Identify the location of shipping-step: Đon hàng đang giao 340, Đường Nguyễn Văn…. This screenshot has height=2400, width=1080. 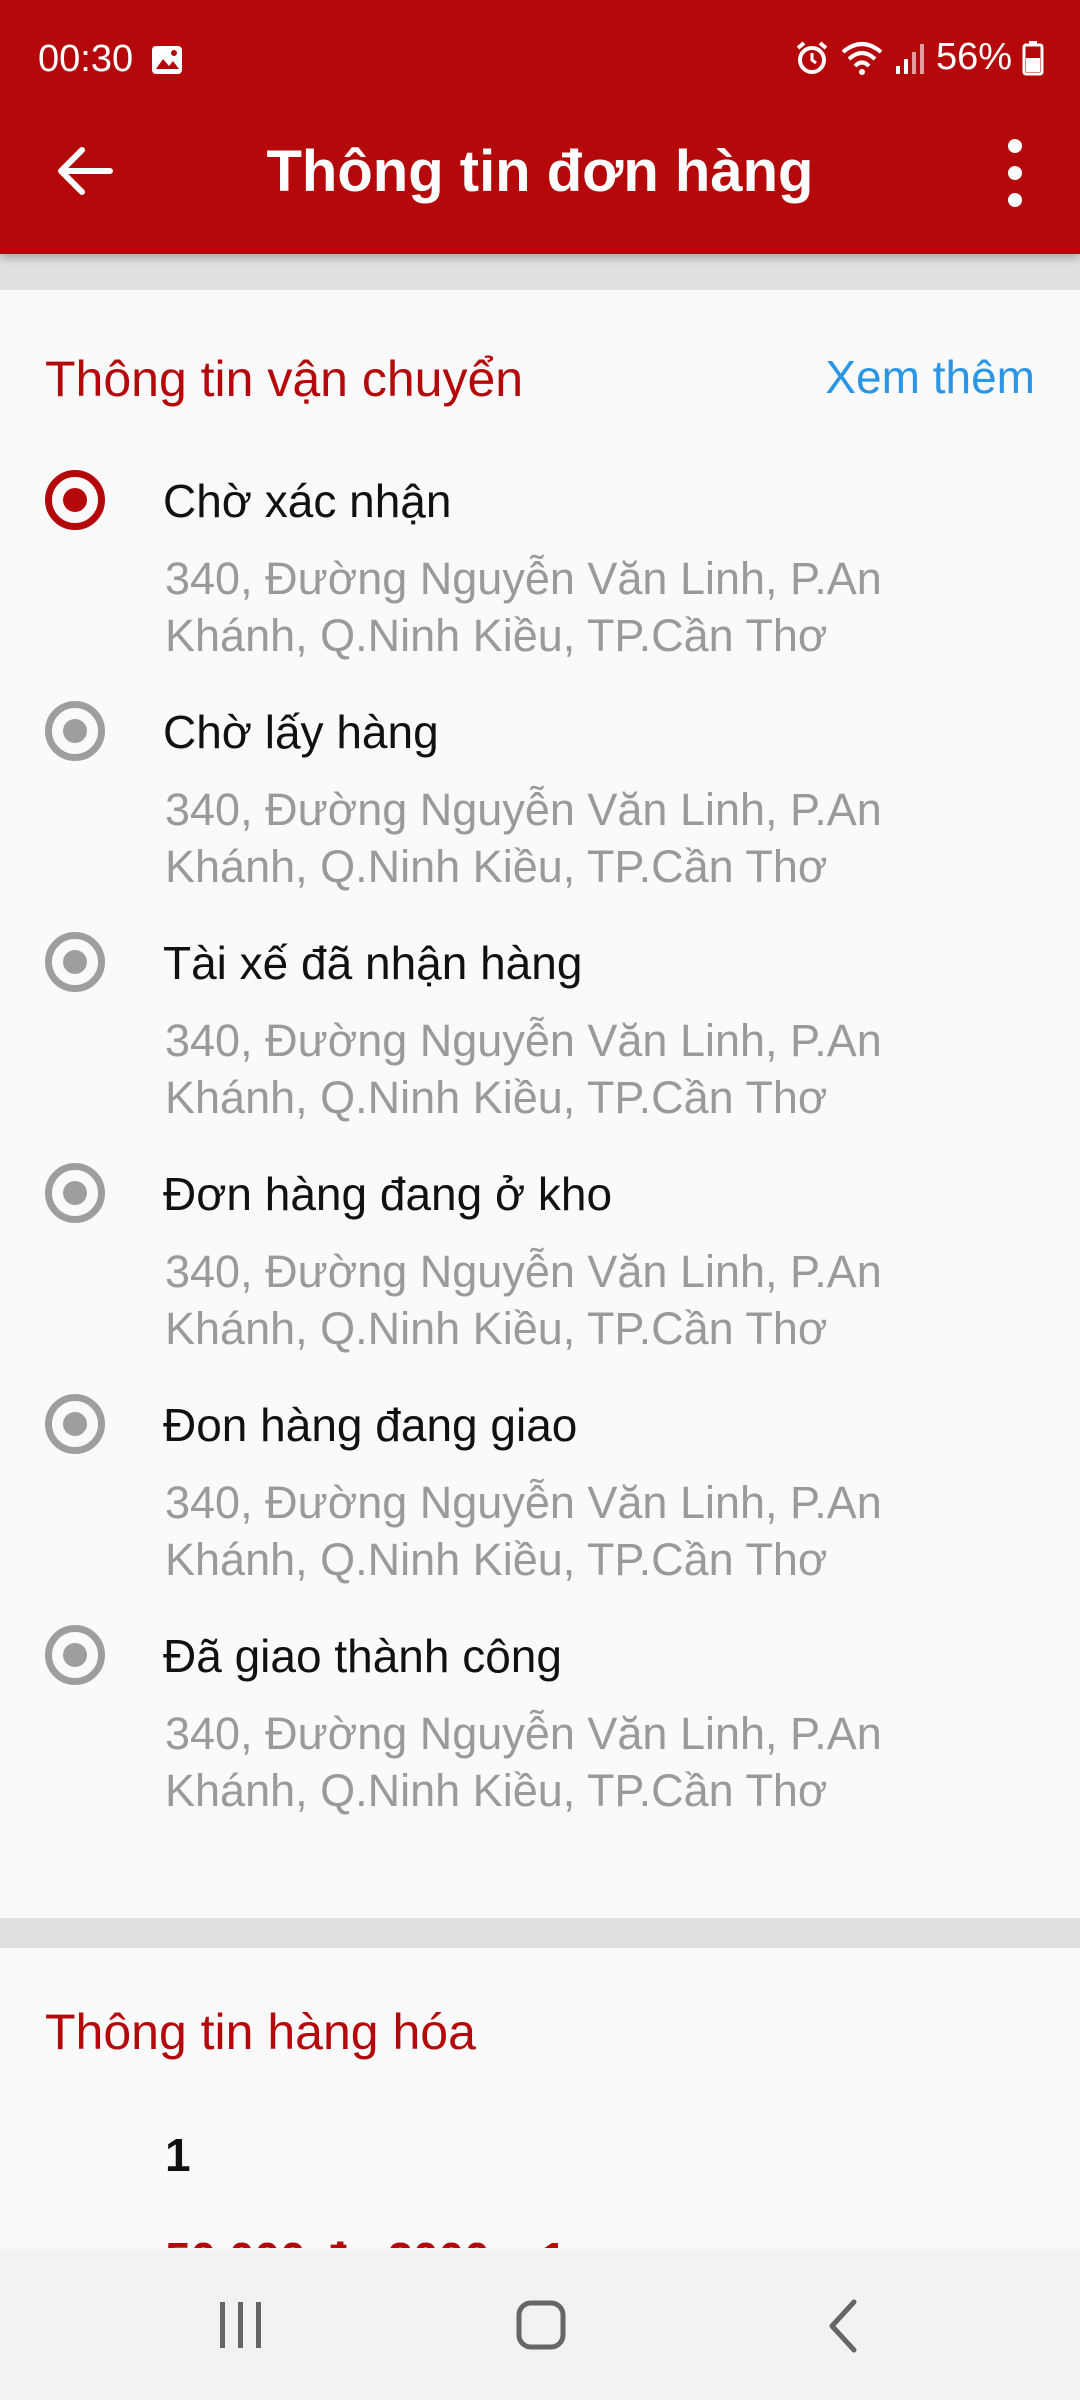
(540, 1509).